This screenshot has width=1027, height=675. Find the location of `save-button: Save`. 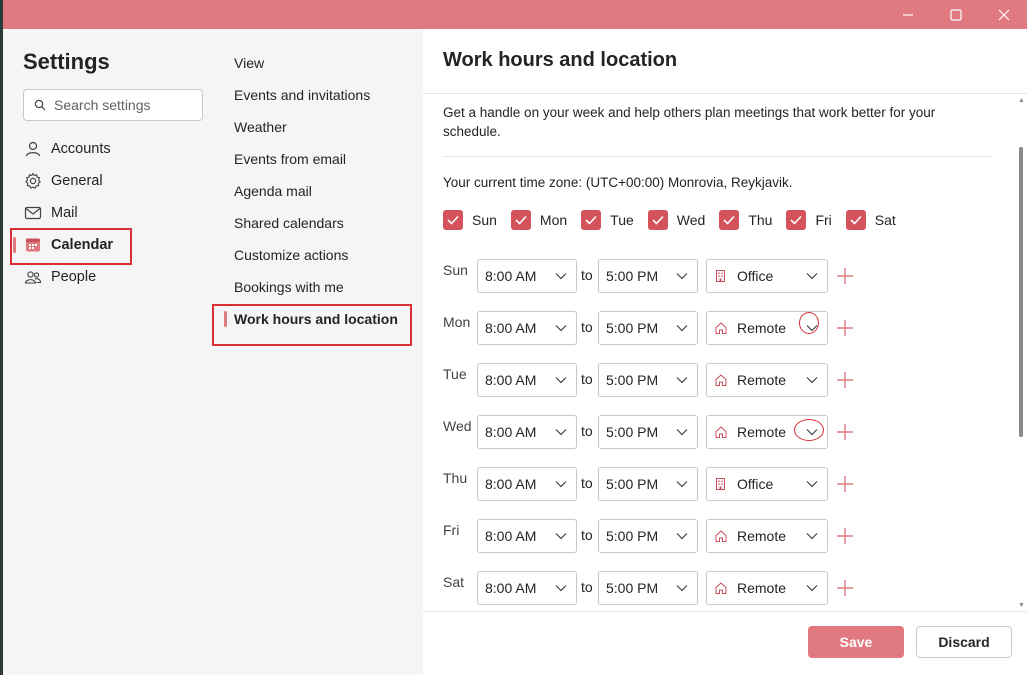

save-button: Save is located at coordinates (856, 642).